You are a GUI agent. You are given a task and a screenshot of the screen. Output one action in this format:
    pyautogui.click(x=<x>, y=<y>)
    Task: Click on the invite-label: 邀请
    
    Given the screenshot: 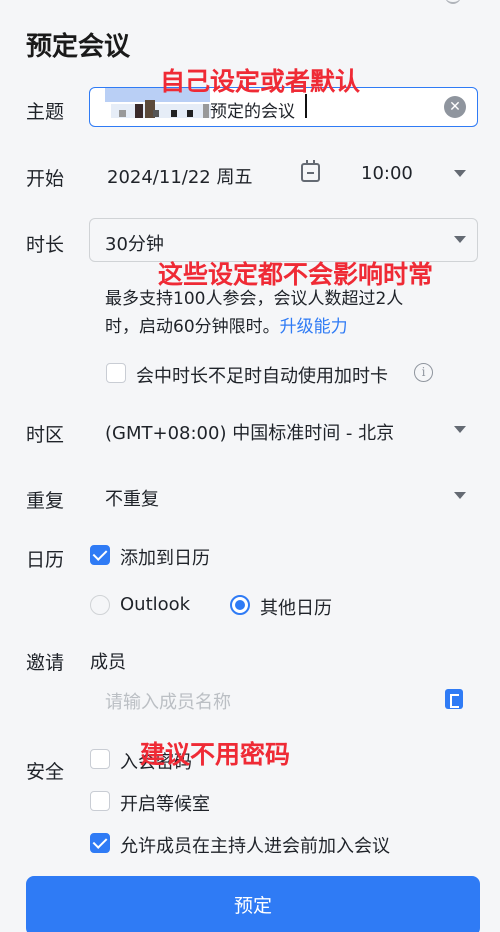 What is the action you would take?
    pyautogui.click(x=45, y=663)
    